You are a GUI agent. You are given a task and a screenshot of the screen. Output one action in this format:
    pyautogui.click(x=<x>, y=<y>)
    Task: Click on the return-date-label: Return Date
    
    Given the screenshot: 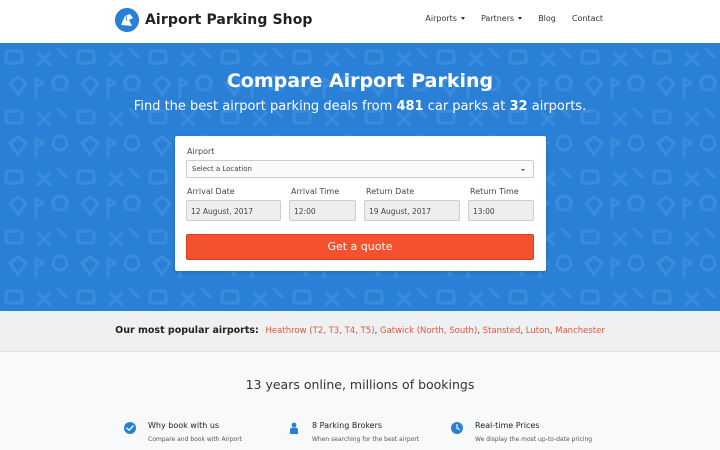 What is the action you would take?
    pyautogui.click(x=390, y=191)
    